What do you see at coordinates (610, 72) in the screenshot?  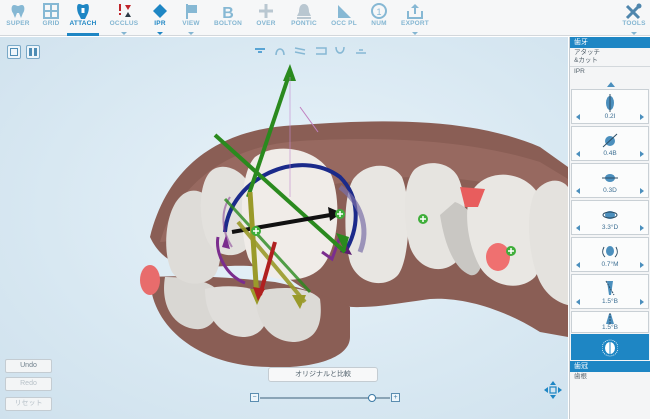 I see `ipr-label: IPR` at bounding box center [610, 72].